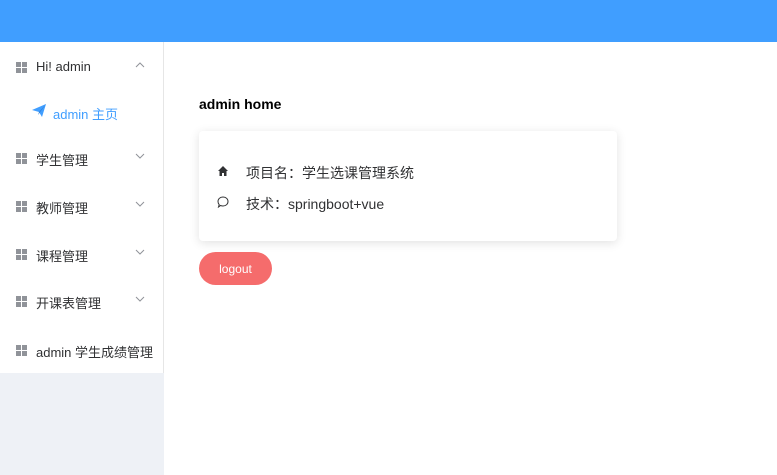  I want to click on sidebar-item-hi-admin: Hi! admin, so click(81, 67).